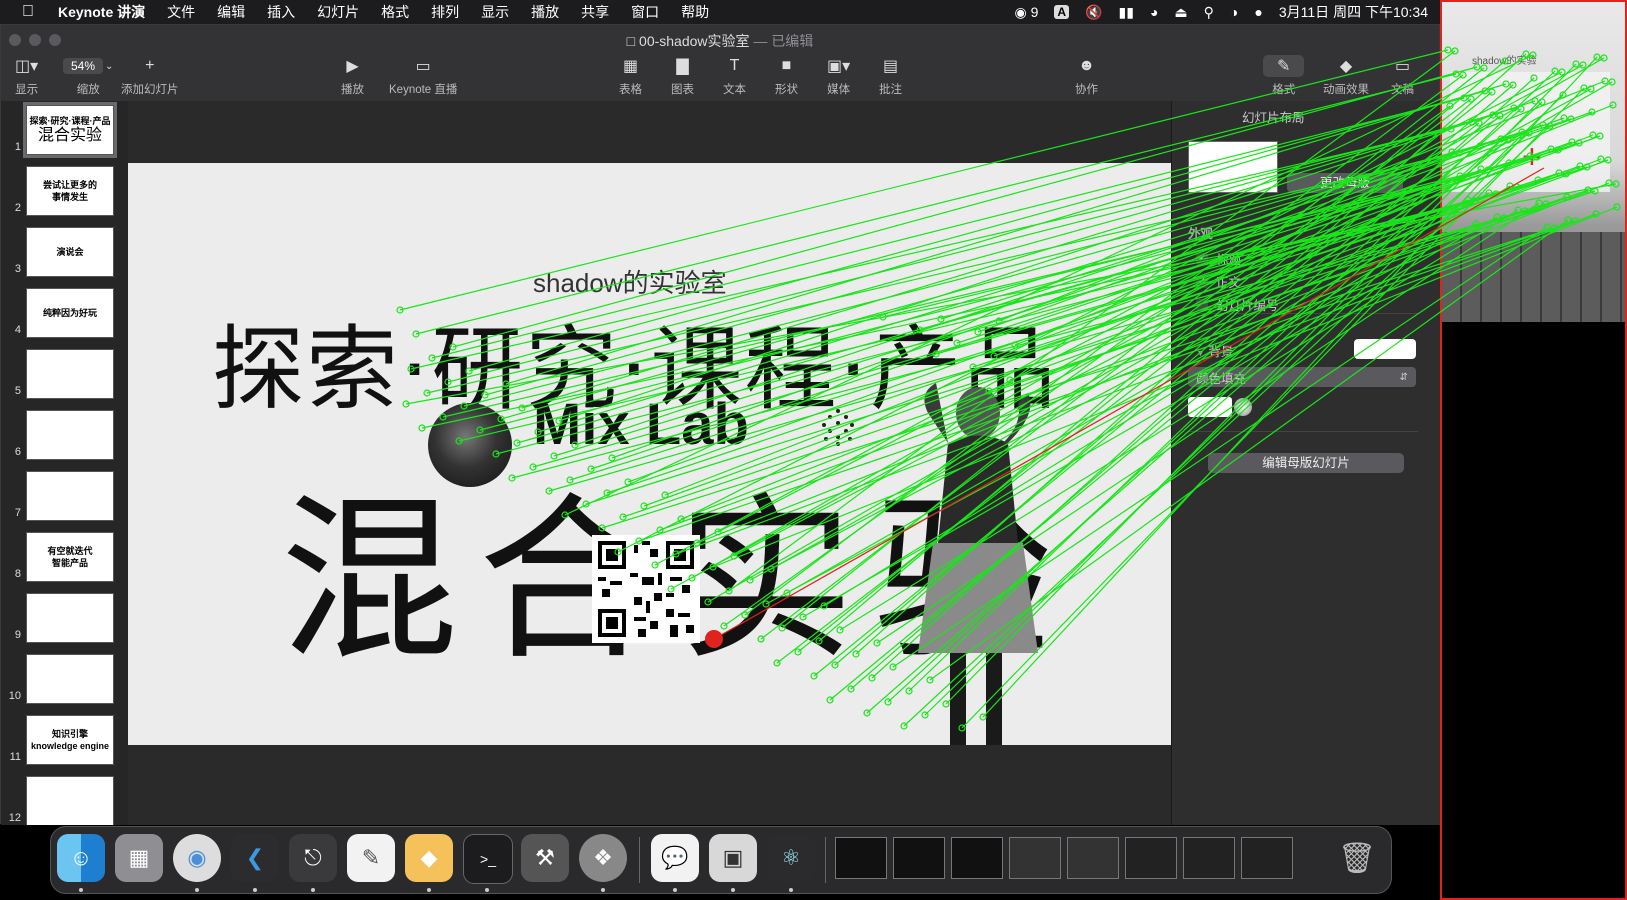 This screenshot has height=900, width=1627. Describe the element at coordinates (545, 858) in the screenshot. I see `instruments-icon: ⚒` at that location.